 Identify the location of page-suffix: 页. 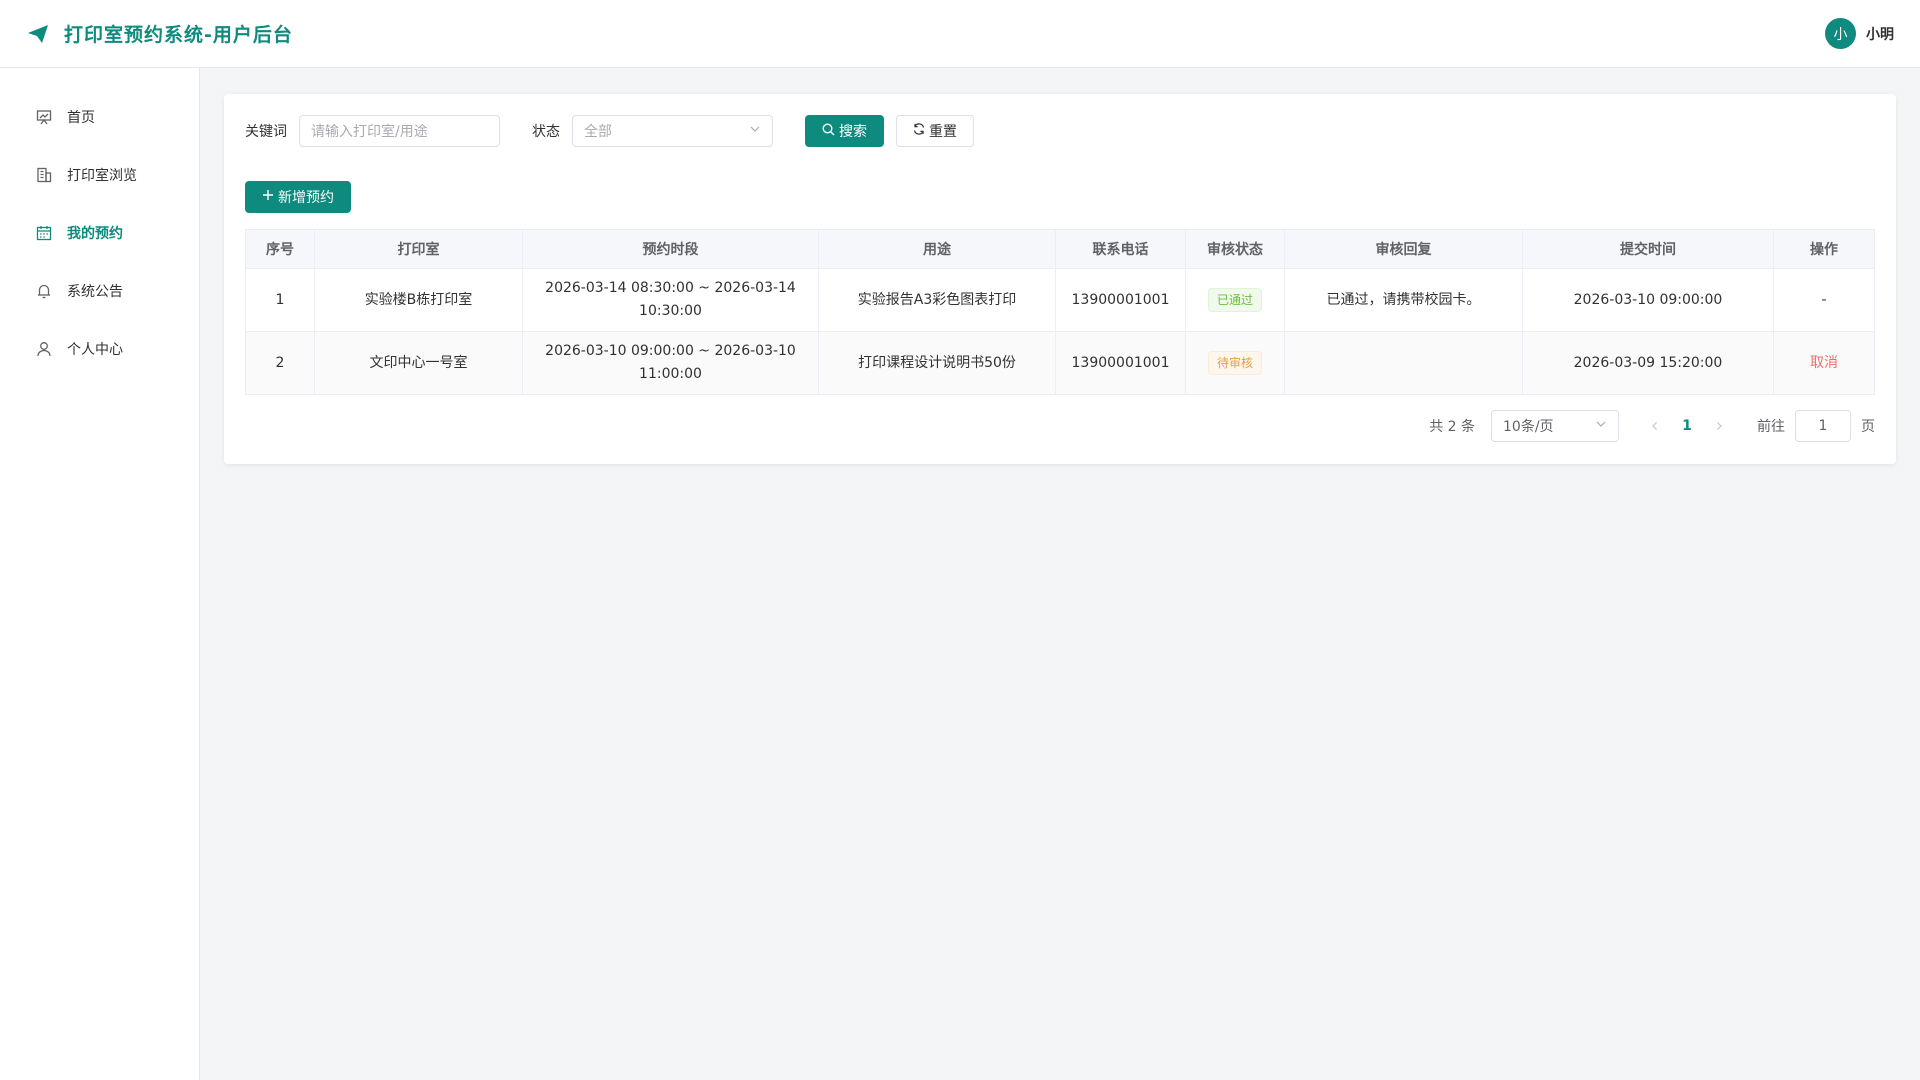
(1868, 427).